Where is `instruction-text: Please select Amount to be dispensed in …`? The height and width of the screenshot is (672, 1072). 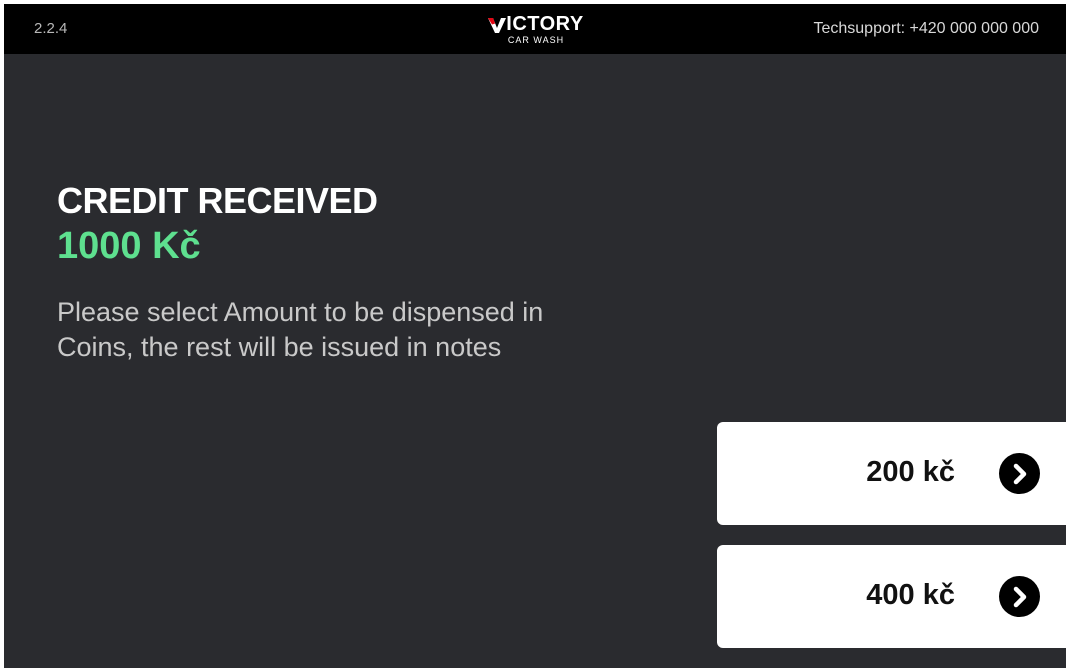 instruction-text: Please select Amount to be dispensed in … is located at coordinates (337, 330).